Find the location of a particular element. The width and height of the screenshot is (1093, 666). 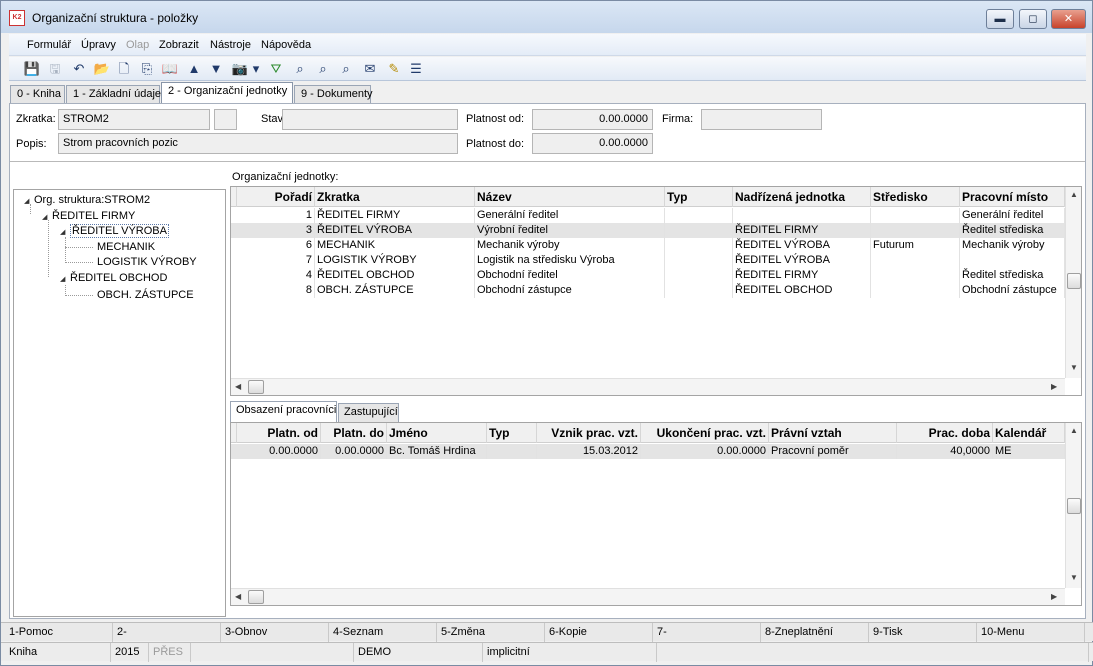

fkey-8: 8-Zneplatnění is located at coordinates (815, 632).